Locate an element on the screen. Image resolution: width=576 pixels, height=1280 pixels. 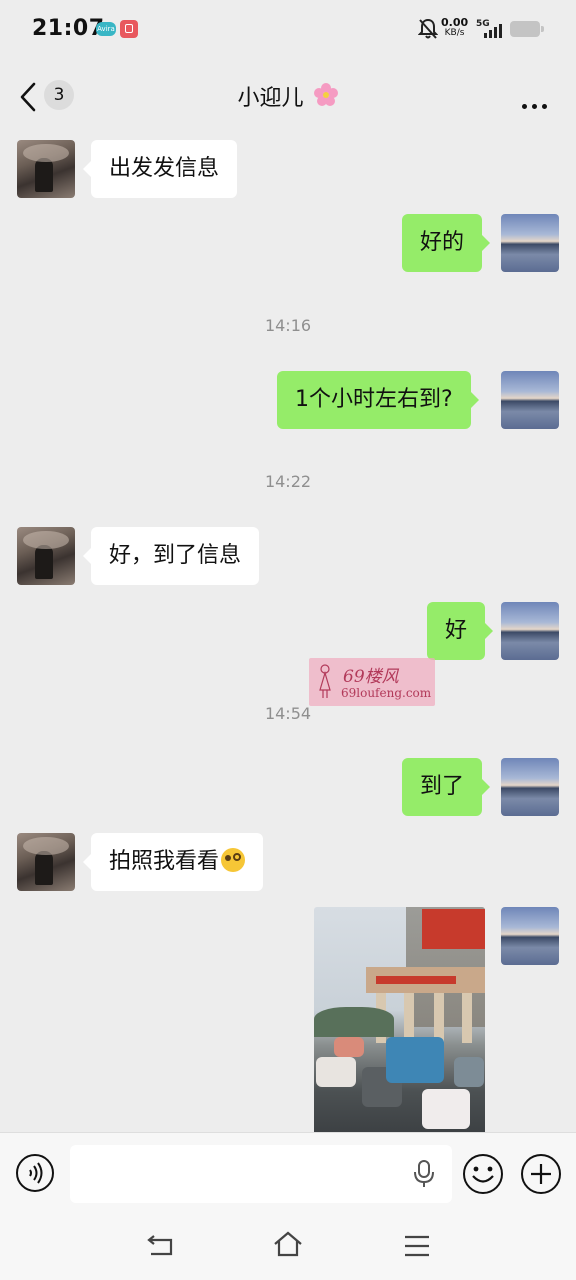
net-speed-unit: KB/s is located at coordinates (454, 33).